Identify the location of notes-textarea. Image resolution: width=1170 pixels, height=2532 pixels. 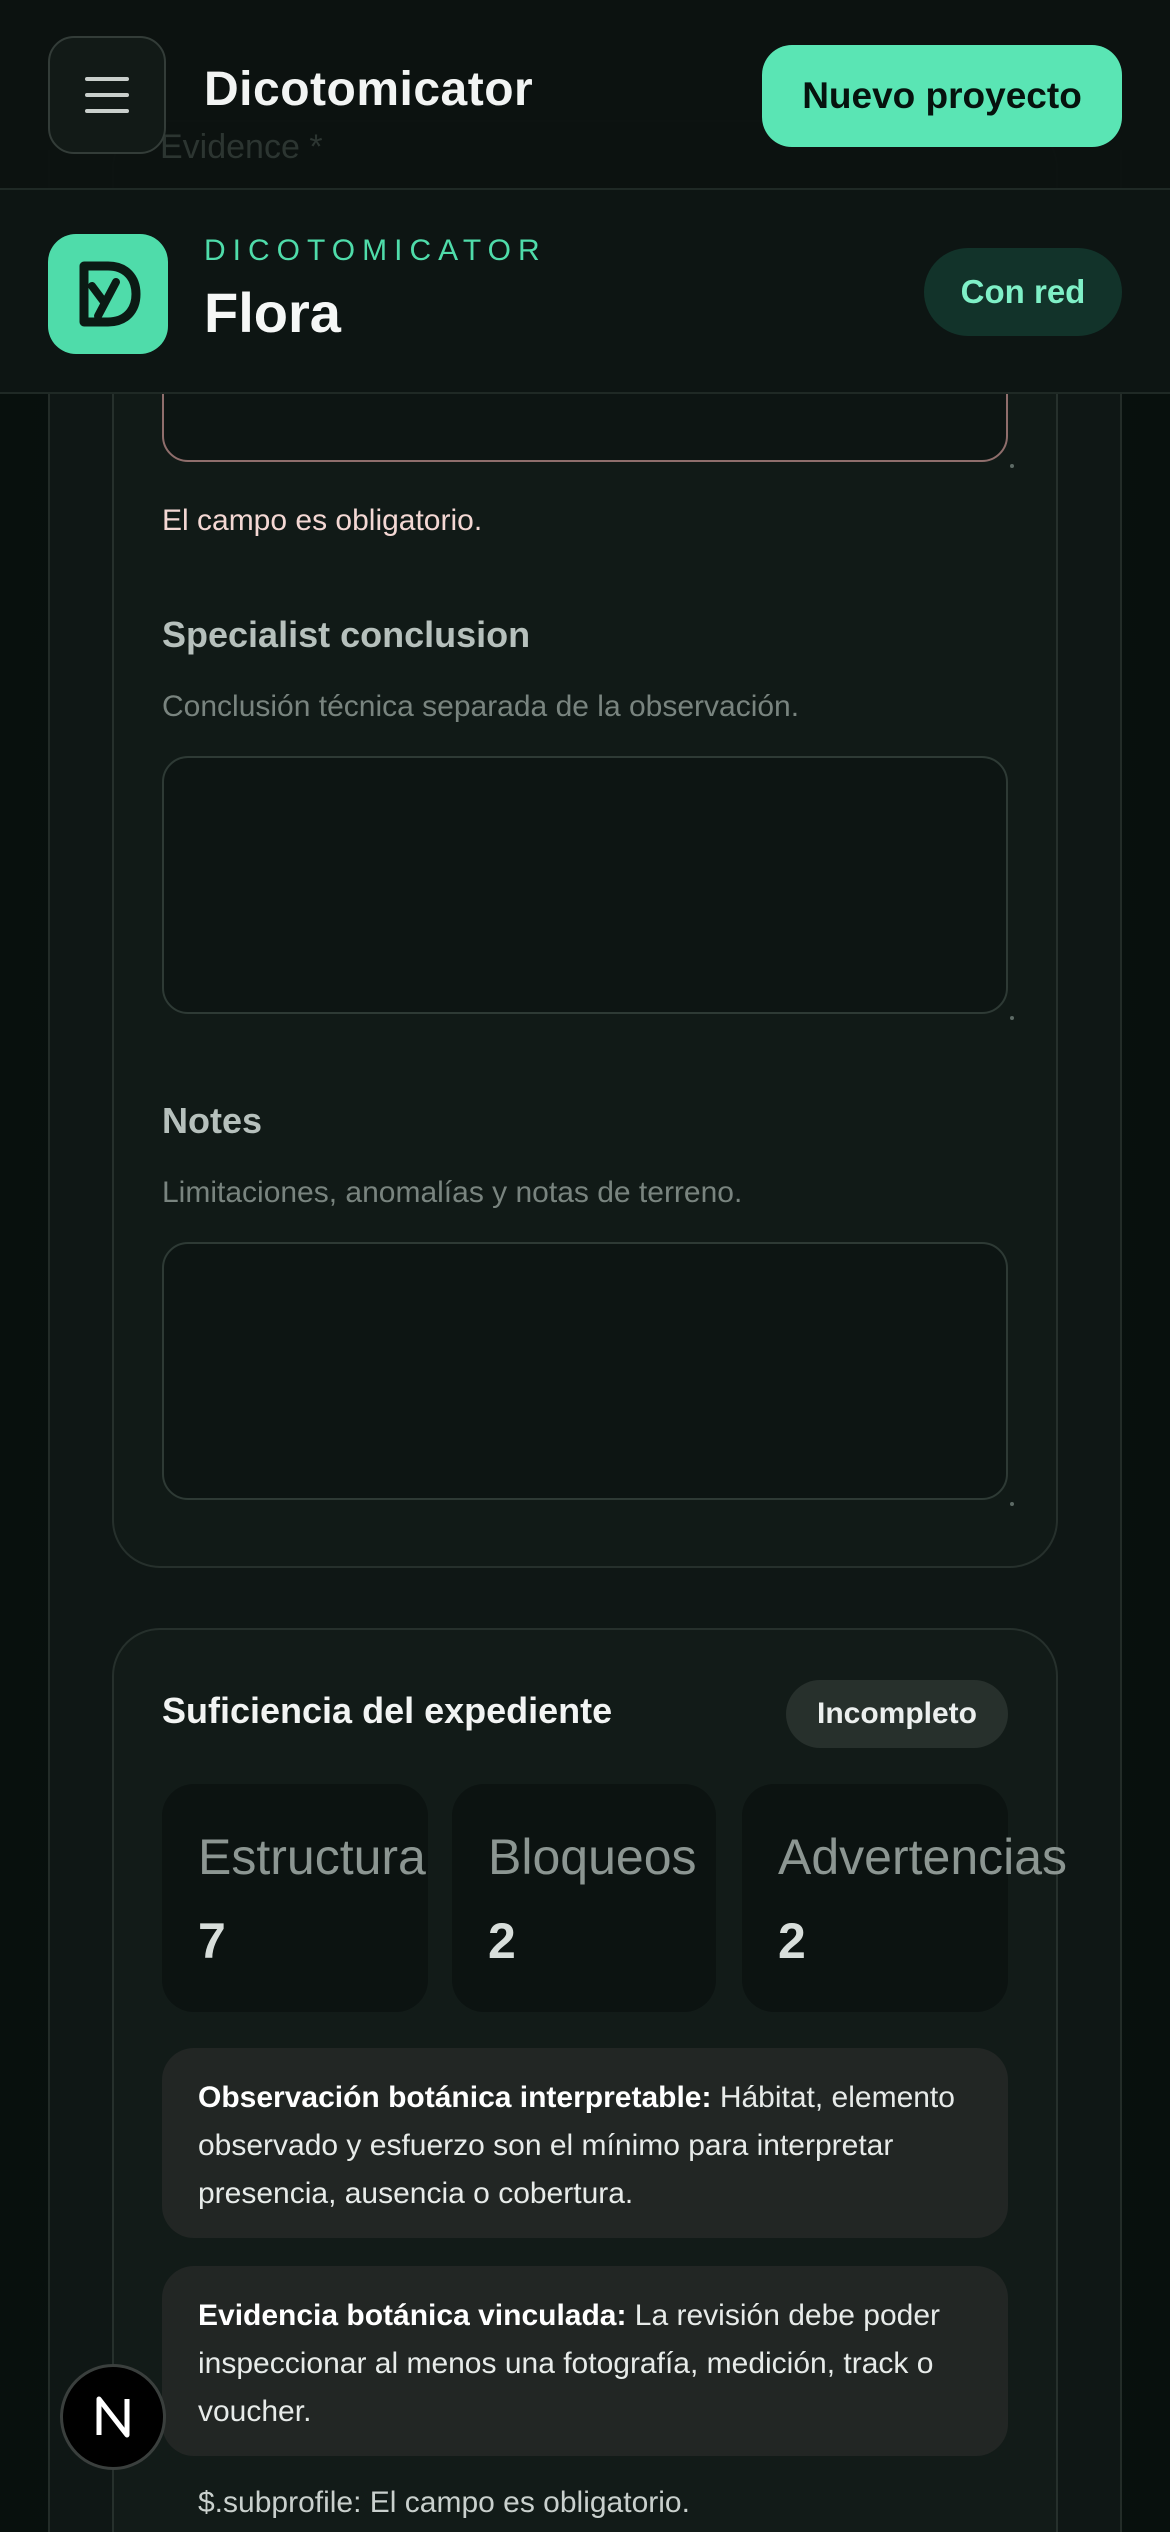
(588, 1374).